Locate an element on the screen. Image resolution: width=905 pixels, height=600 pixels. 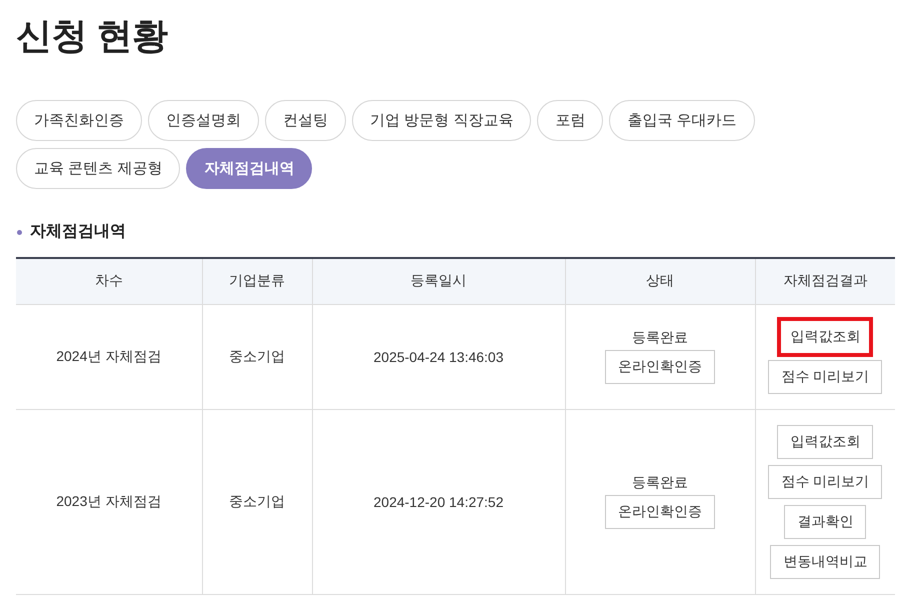
page-title: 신청 현황 is located at coordinates (92, 36).